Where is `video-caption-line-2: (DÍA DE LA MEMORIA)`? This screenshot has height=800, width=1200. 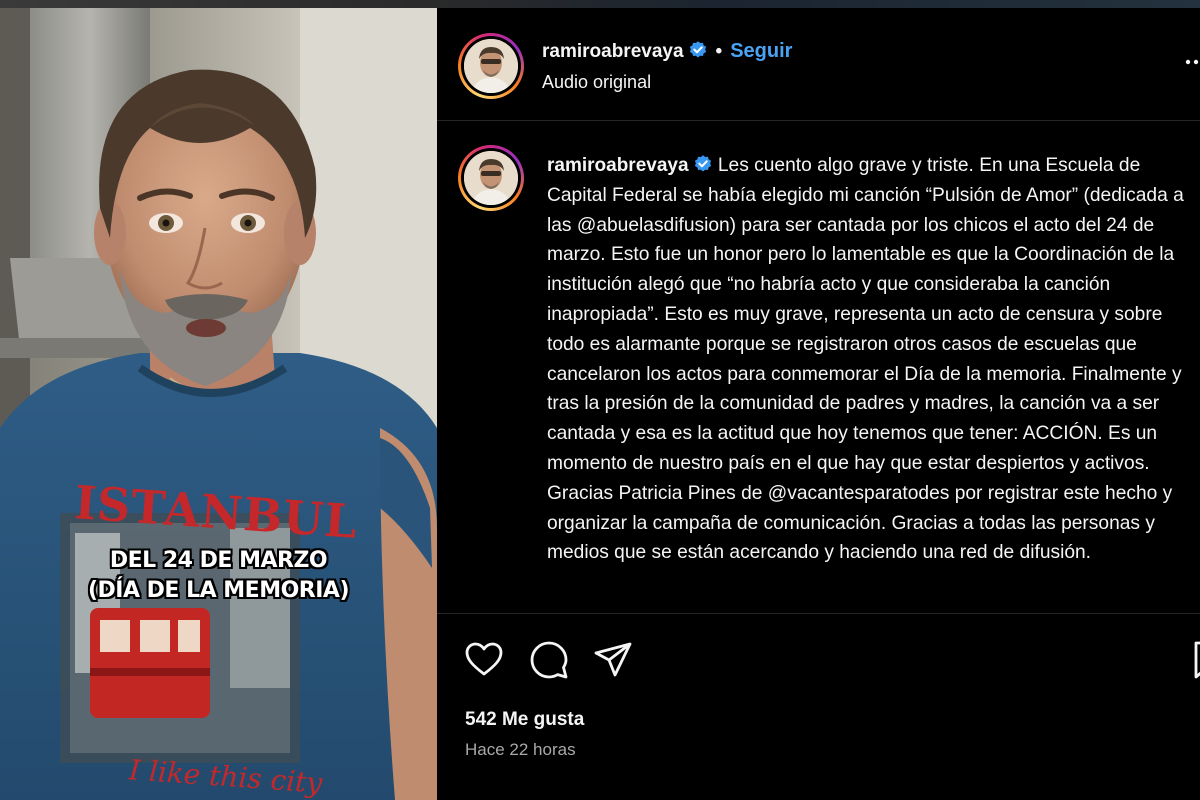 video-caption-line-2: (DÍA DE LA MEMORIA) is located at coordinates (218, 590).